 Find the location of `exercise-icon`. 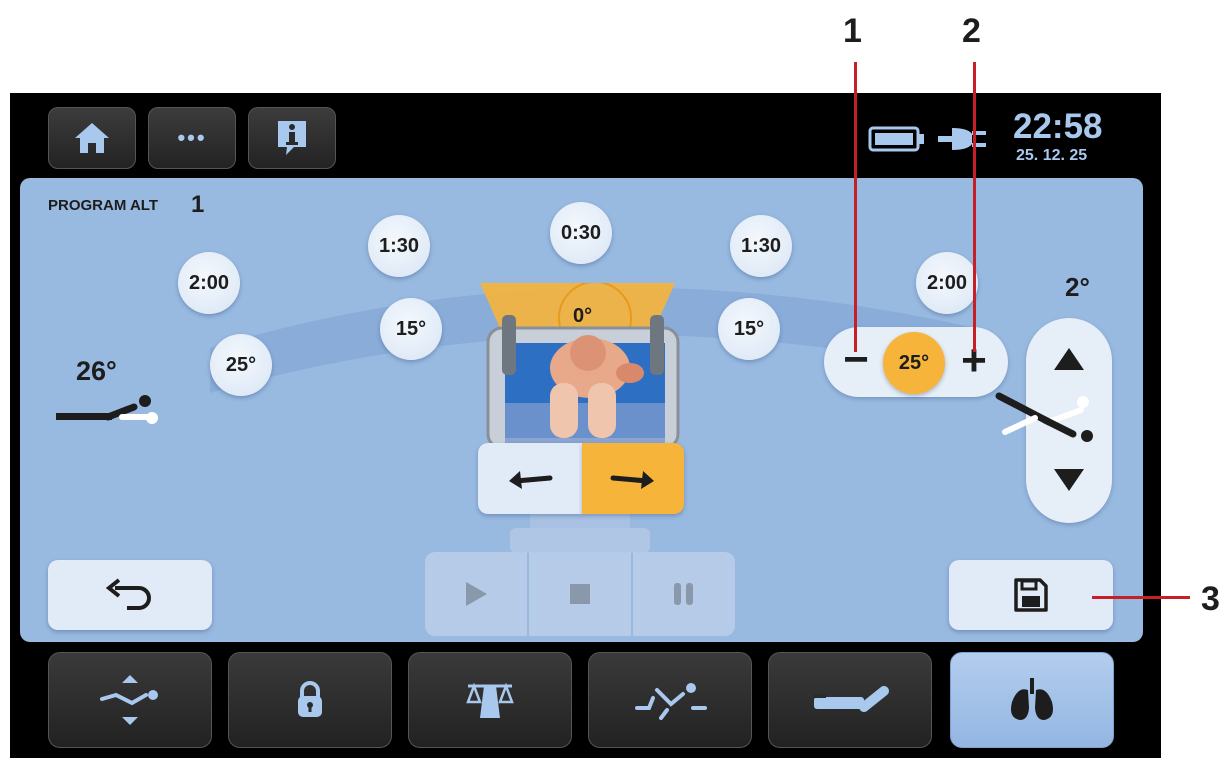

exercise-icon is located at coordinates (671, 701).